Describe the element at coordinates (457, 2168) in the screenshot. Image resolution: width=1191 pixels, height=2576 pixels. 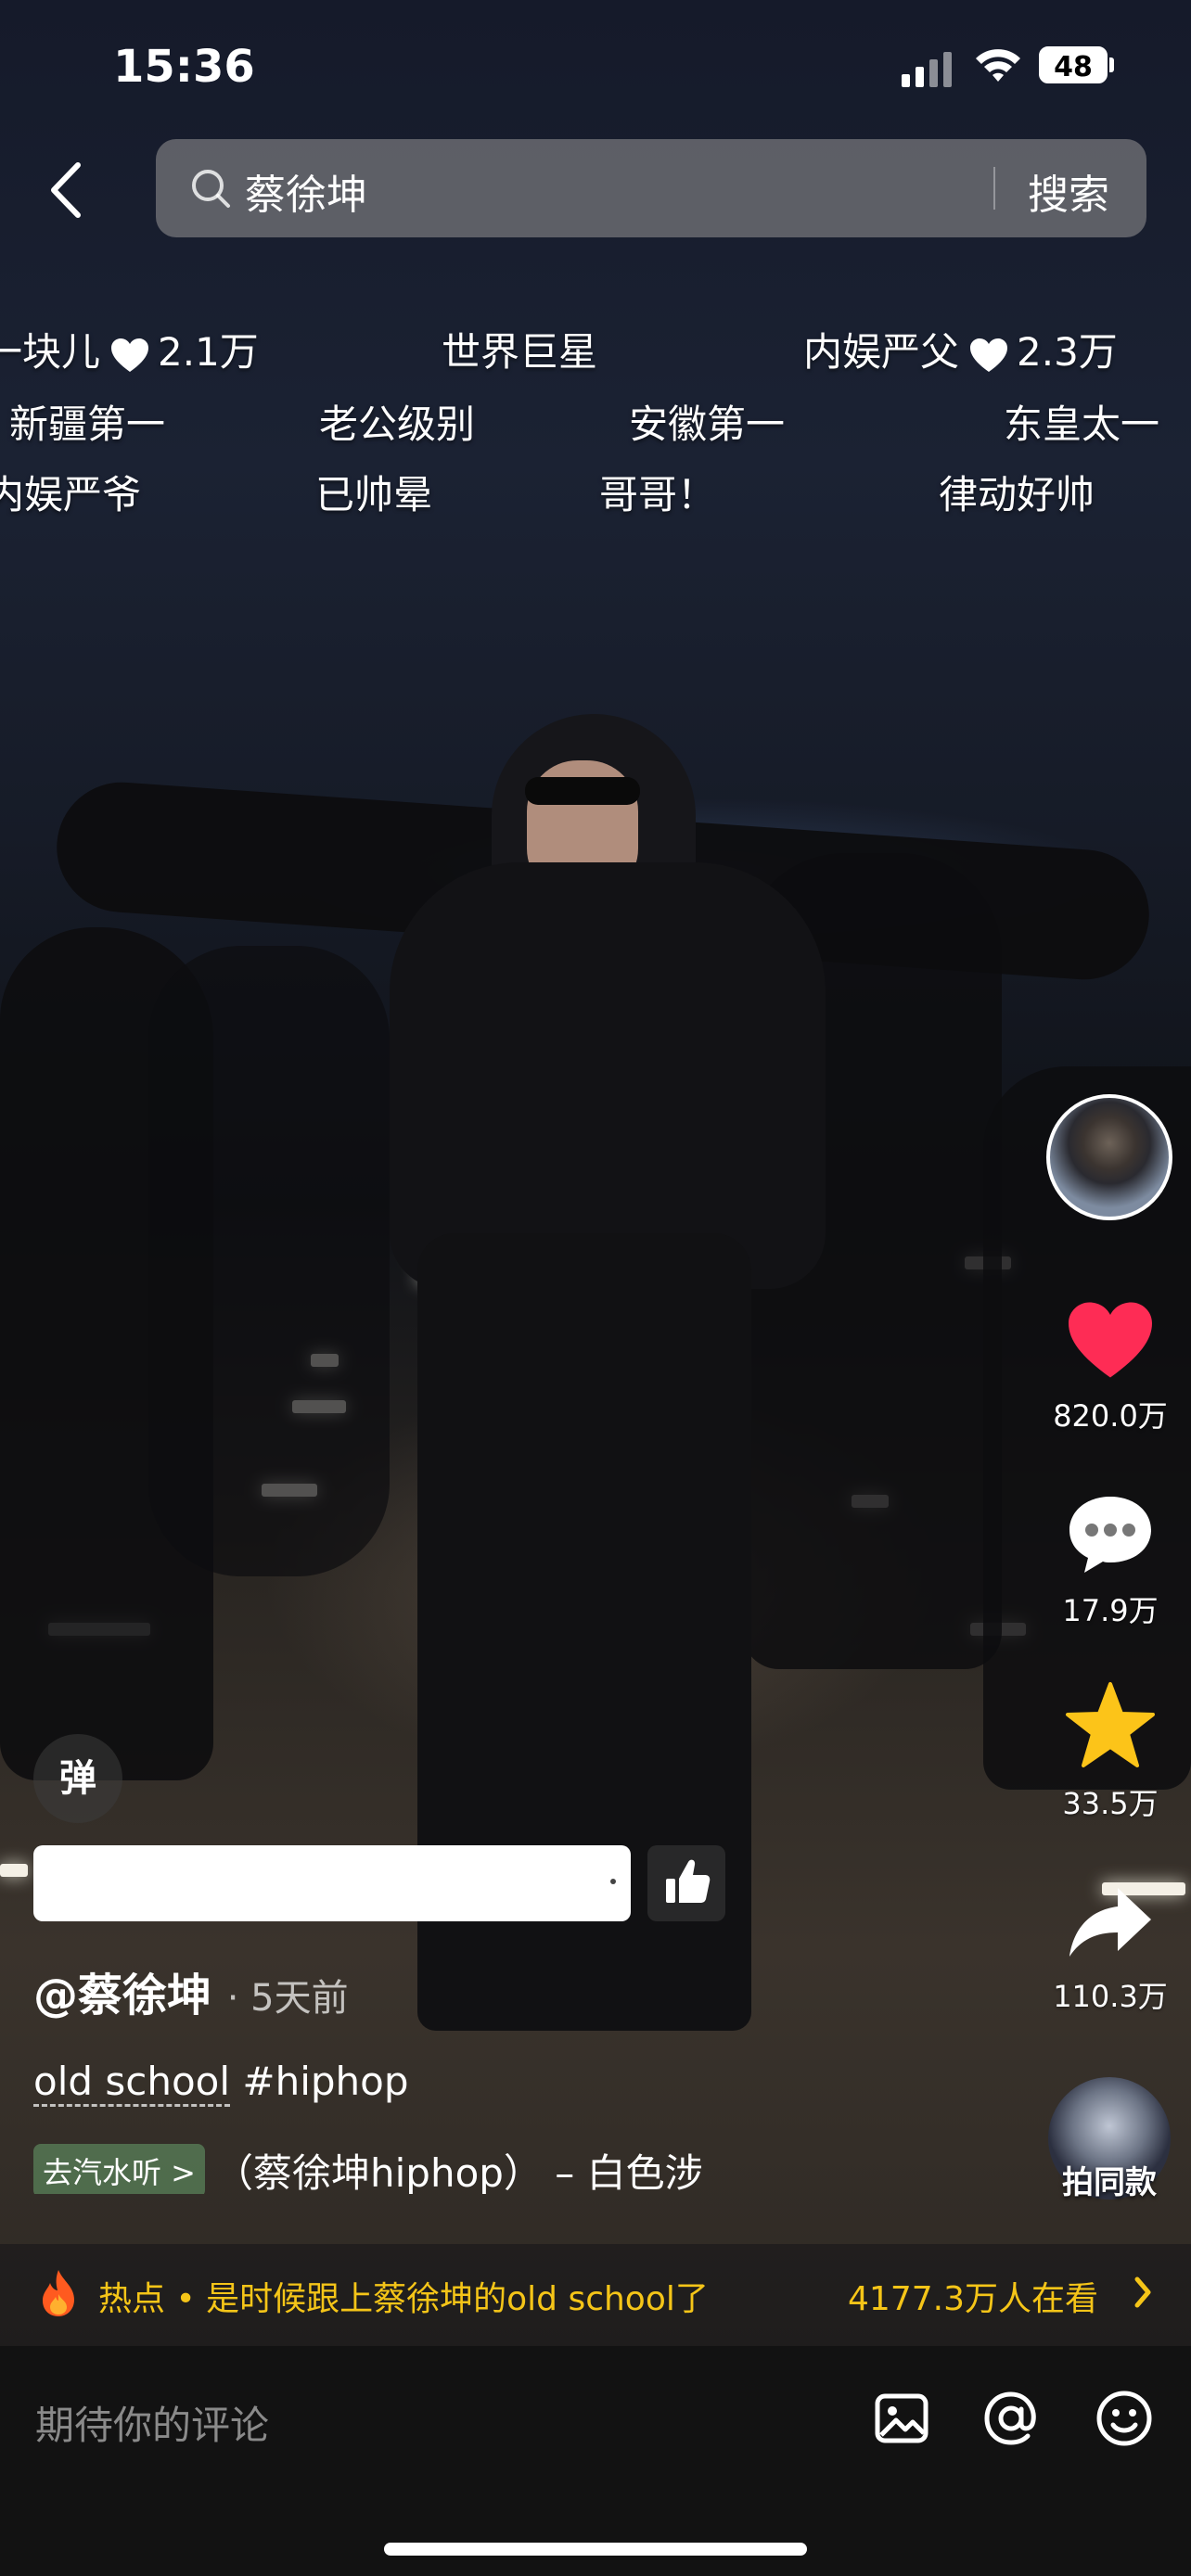
I see `music-title: （蔡徐坤hiphop） – 白色涉` at that location.